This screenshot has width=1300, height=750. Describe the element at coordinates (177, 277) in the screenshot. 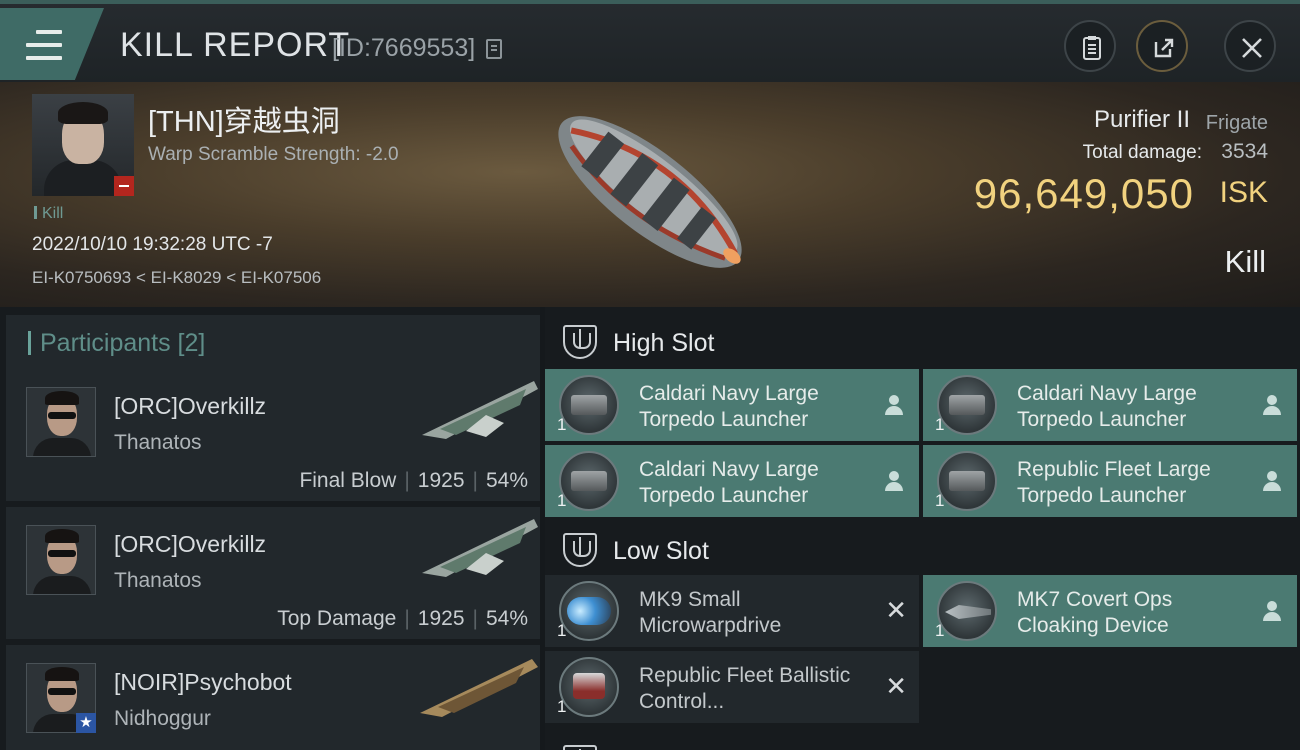

I see `system-path: EI-K0750693 < EI-K8029 < EI-K07506` at that location.